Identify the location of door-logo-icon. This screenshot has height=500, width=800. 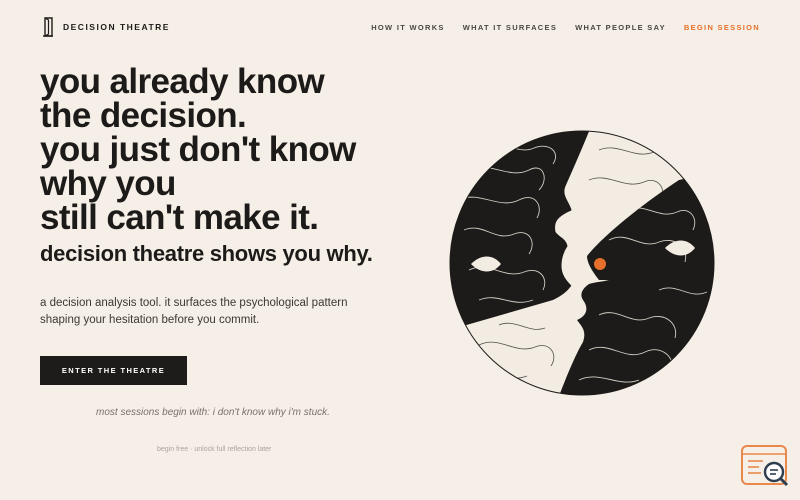
(48, 27).